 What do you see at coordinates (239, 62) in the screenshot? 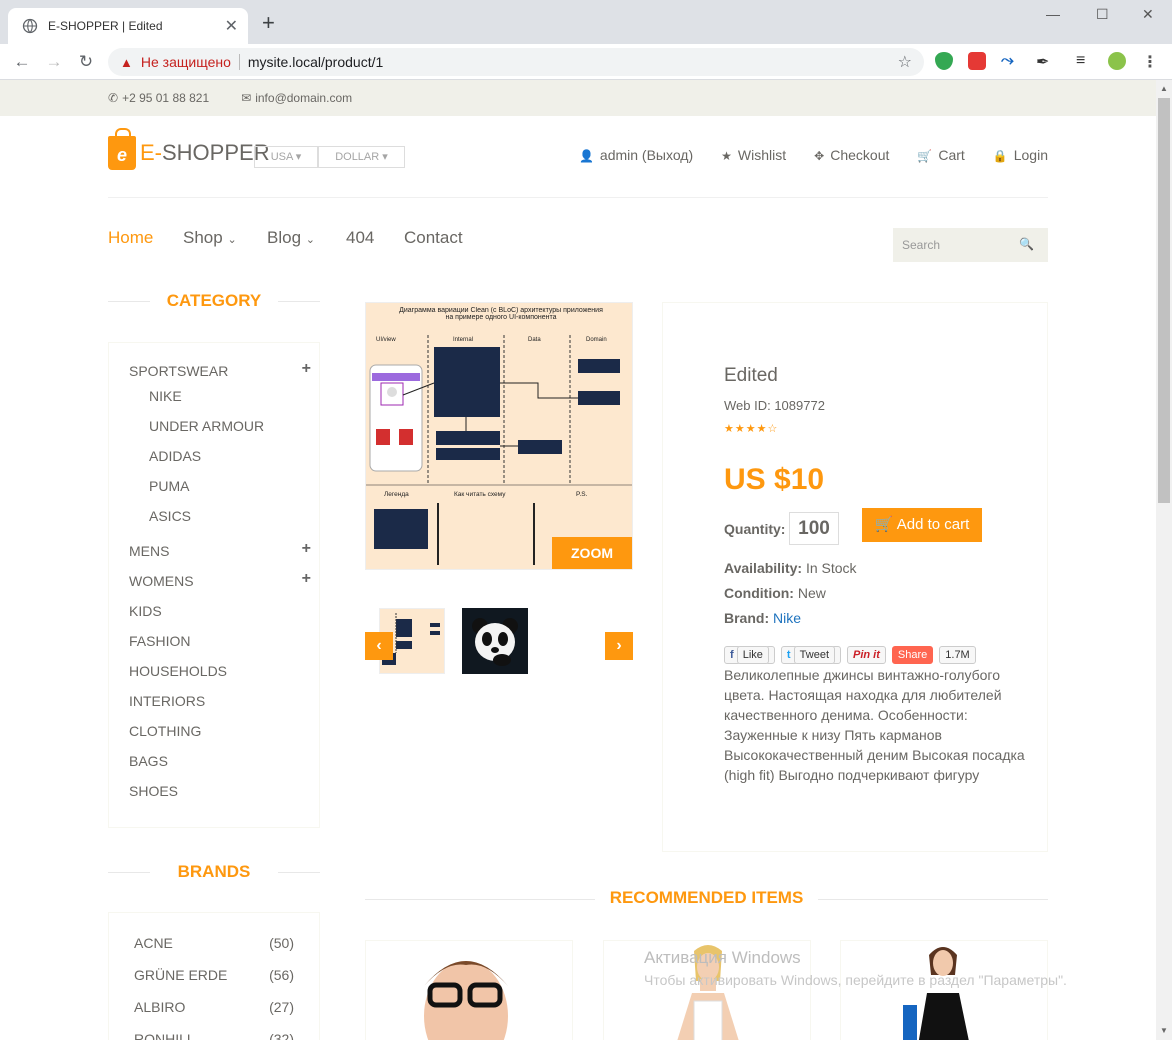
I see `omnibox-divider` at bounding box center [239, 62].